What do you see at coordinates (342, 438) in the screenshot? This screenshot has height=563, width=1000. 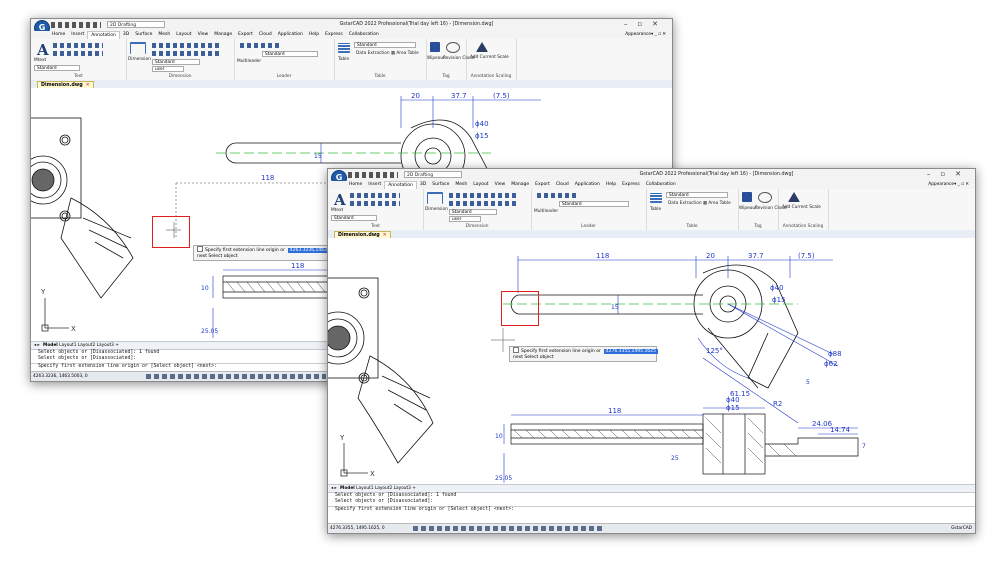 I see `svg-text: Y` at bounding box center [342, 438].